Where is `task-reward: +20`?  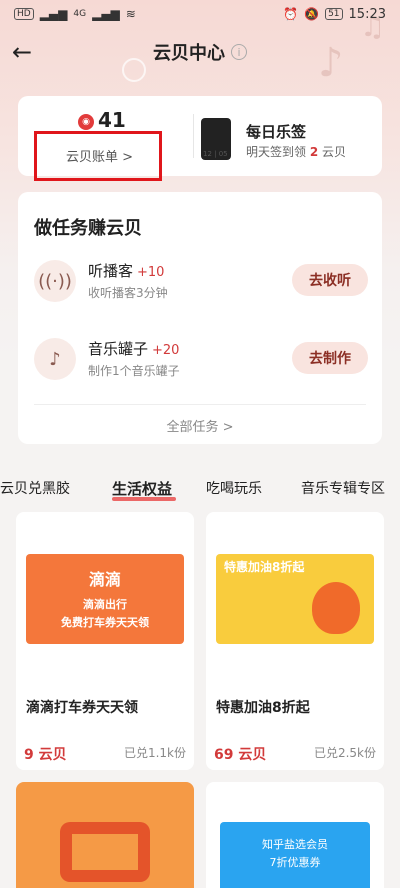
task-reward: +20 is located at coordinates (166, 350).